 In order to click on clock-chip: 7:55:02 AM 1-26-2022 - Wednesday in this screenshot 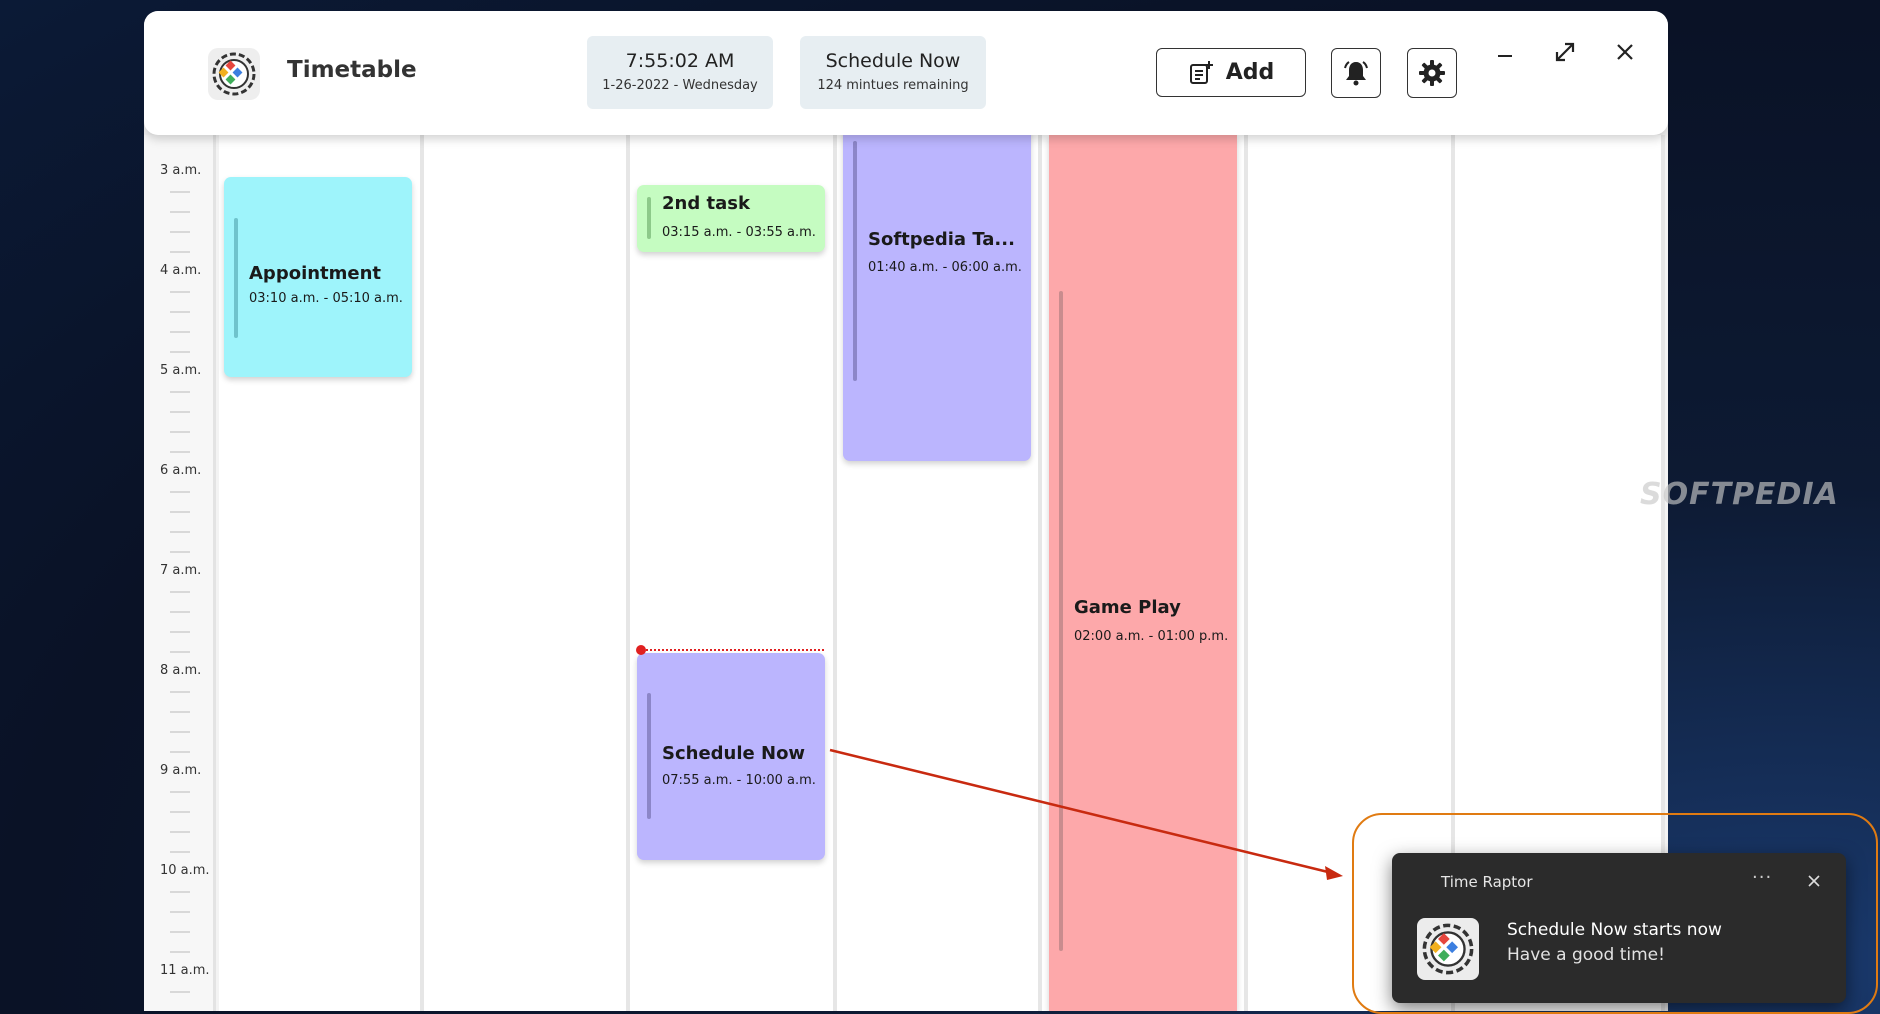, I will do `click(680, 72)`.